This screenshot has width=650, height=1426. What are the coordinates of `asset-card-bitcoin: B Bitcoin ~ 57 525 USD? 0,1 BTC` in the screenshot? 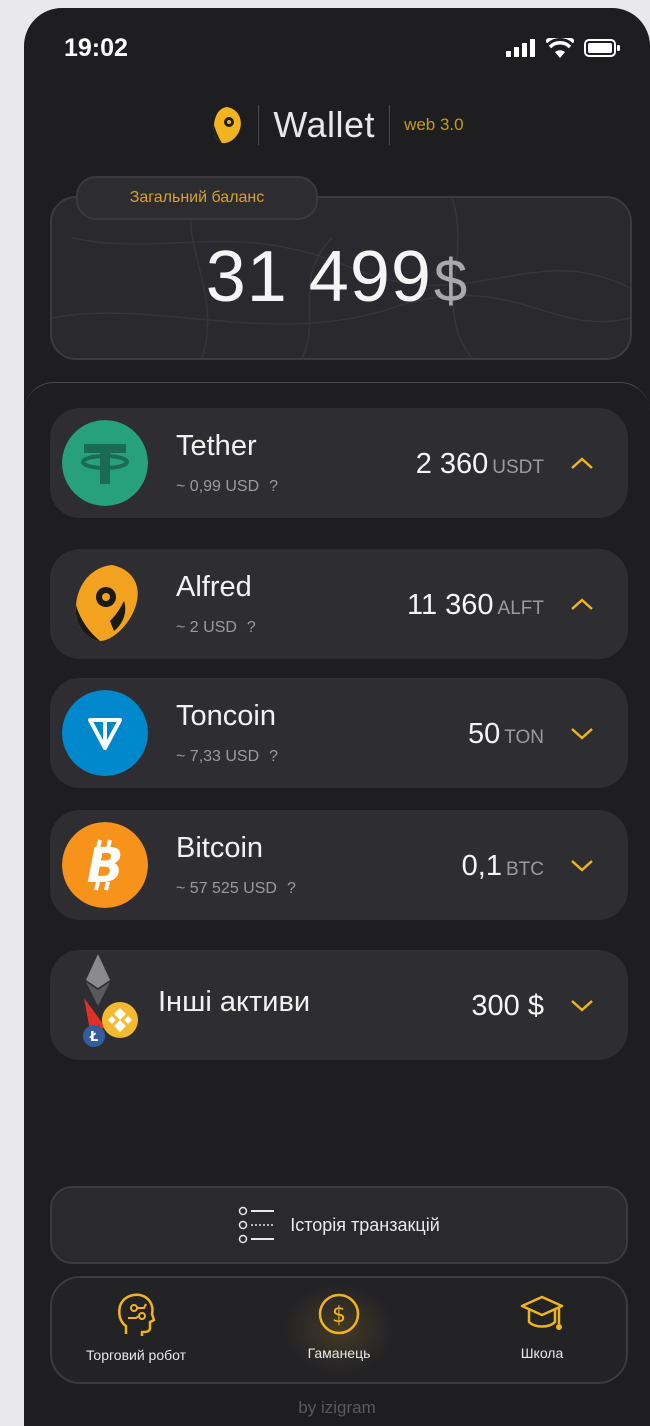 It's located at (339, 865).